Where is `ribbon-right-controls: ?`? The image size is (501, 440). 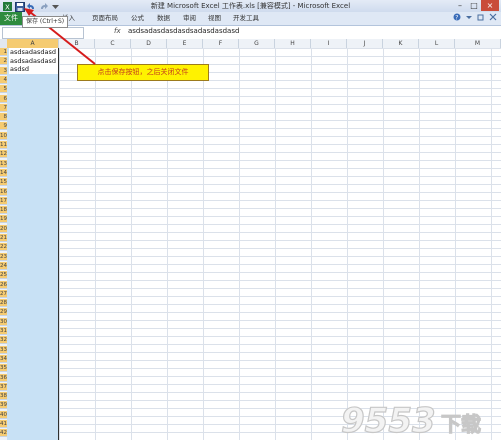
ribbon-right-controls: ? is located at coordinates (475, 18).